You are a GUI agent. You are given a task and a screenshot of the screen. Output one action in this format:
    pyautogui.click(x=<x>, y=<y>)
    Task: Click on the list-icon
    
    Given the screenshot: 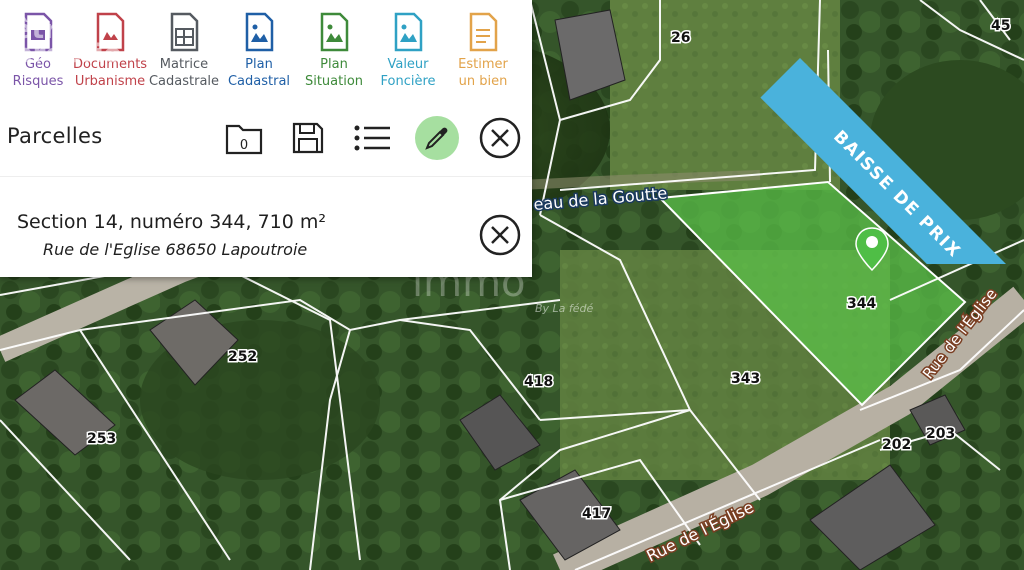 What is the action you would take?
    pyautogui.click(x=372, y=138)
    